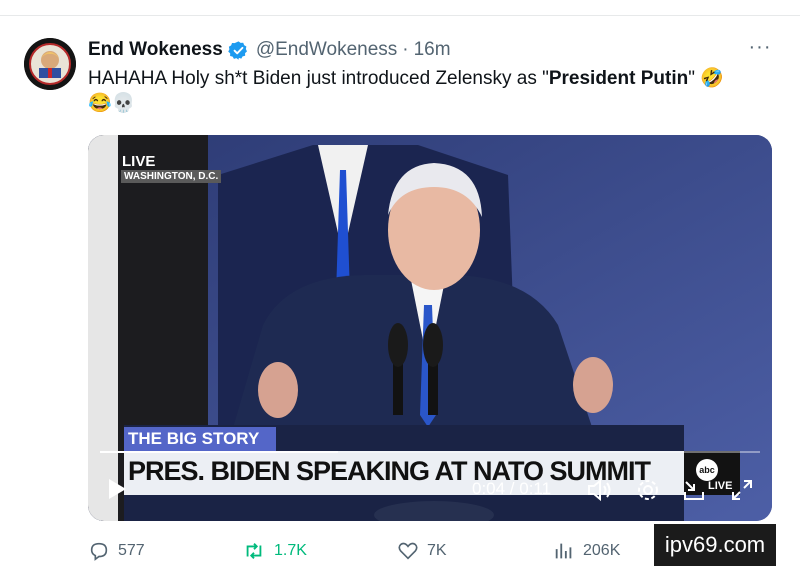  I want to click on heart-icon, so click(408, 551).